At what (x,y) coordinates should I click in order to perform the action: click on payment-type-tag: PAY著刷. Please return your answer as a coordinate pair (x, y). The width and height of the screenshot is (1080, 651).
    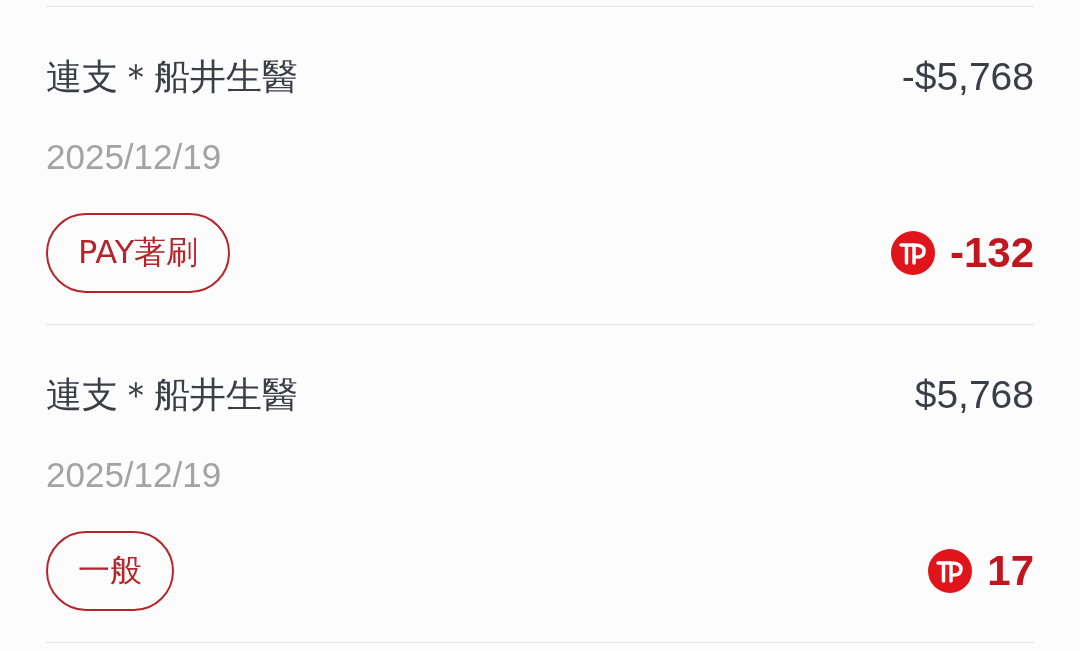
    Looking at the image, I should click on (138, 253).